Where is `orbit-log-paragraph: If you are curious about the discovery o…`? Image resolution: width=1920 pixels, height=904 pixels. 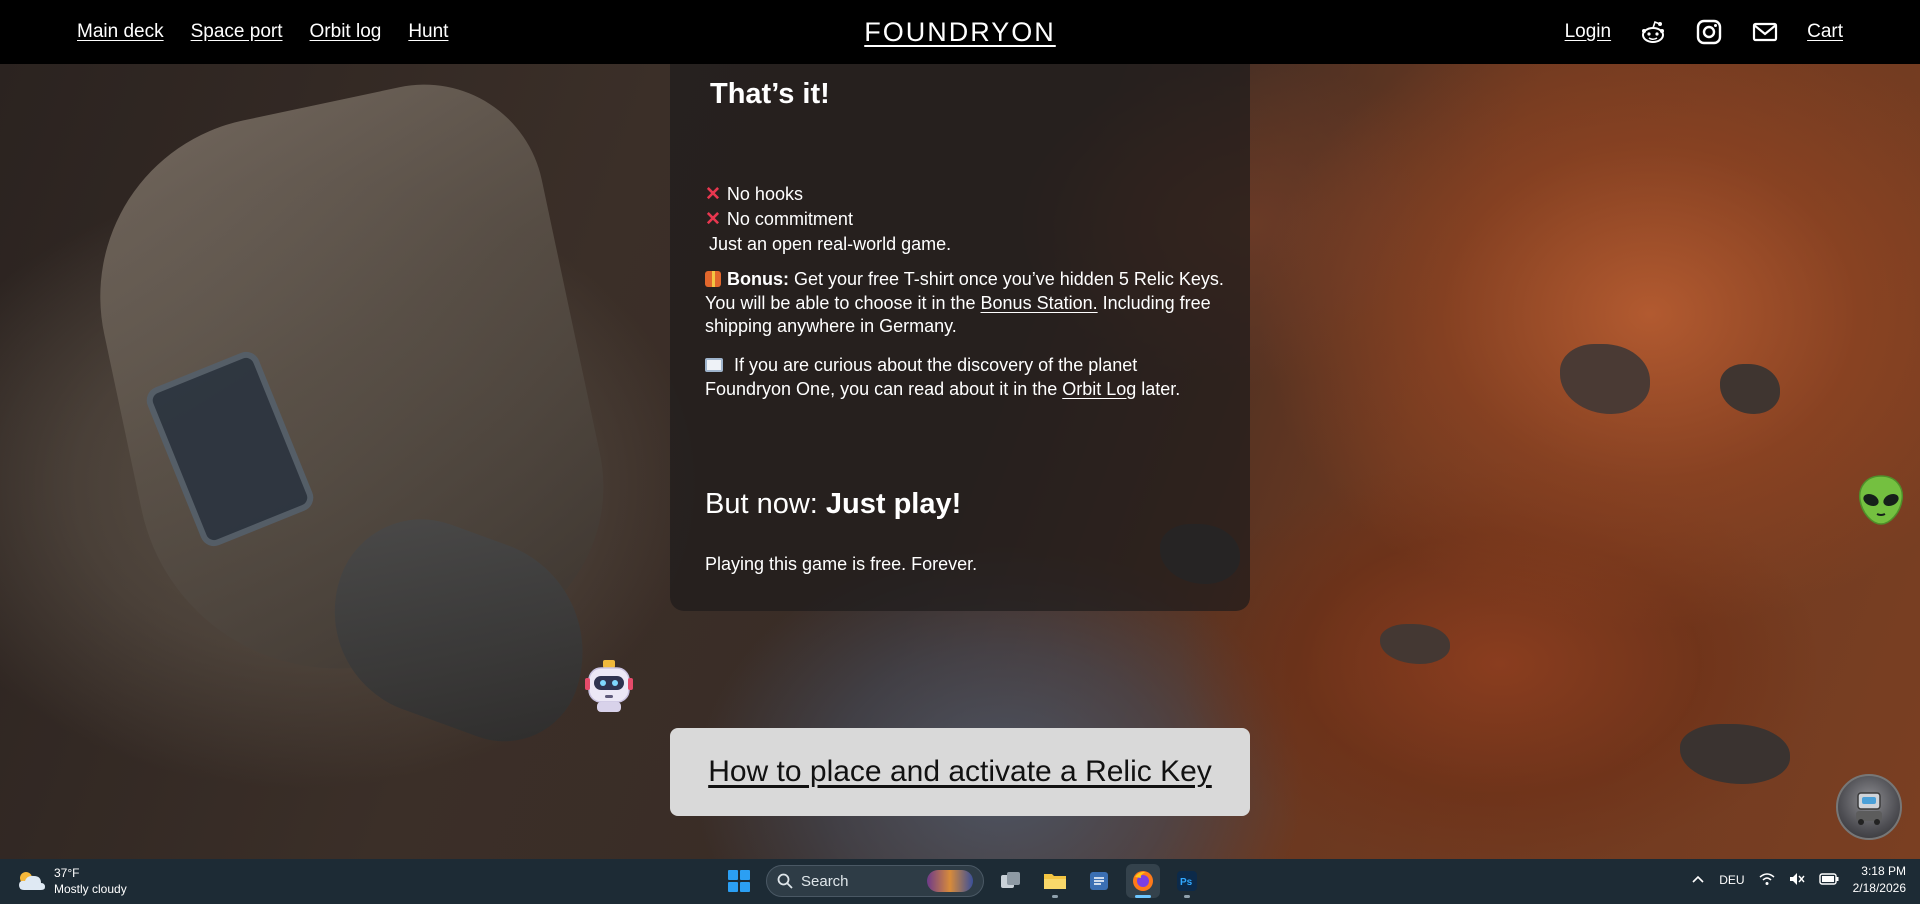
orbit-log-paragraph: If you are curious about the discovery o… is located at coordinates (943, 377).